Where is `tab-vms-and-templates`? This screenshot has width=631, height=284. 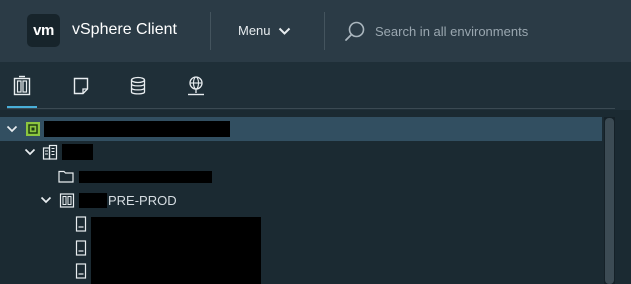 tab-vms-and-templates is located at coordinates (81, 86).